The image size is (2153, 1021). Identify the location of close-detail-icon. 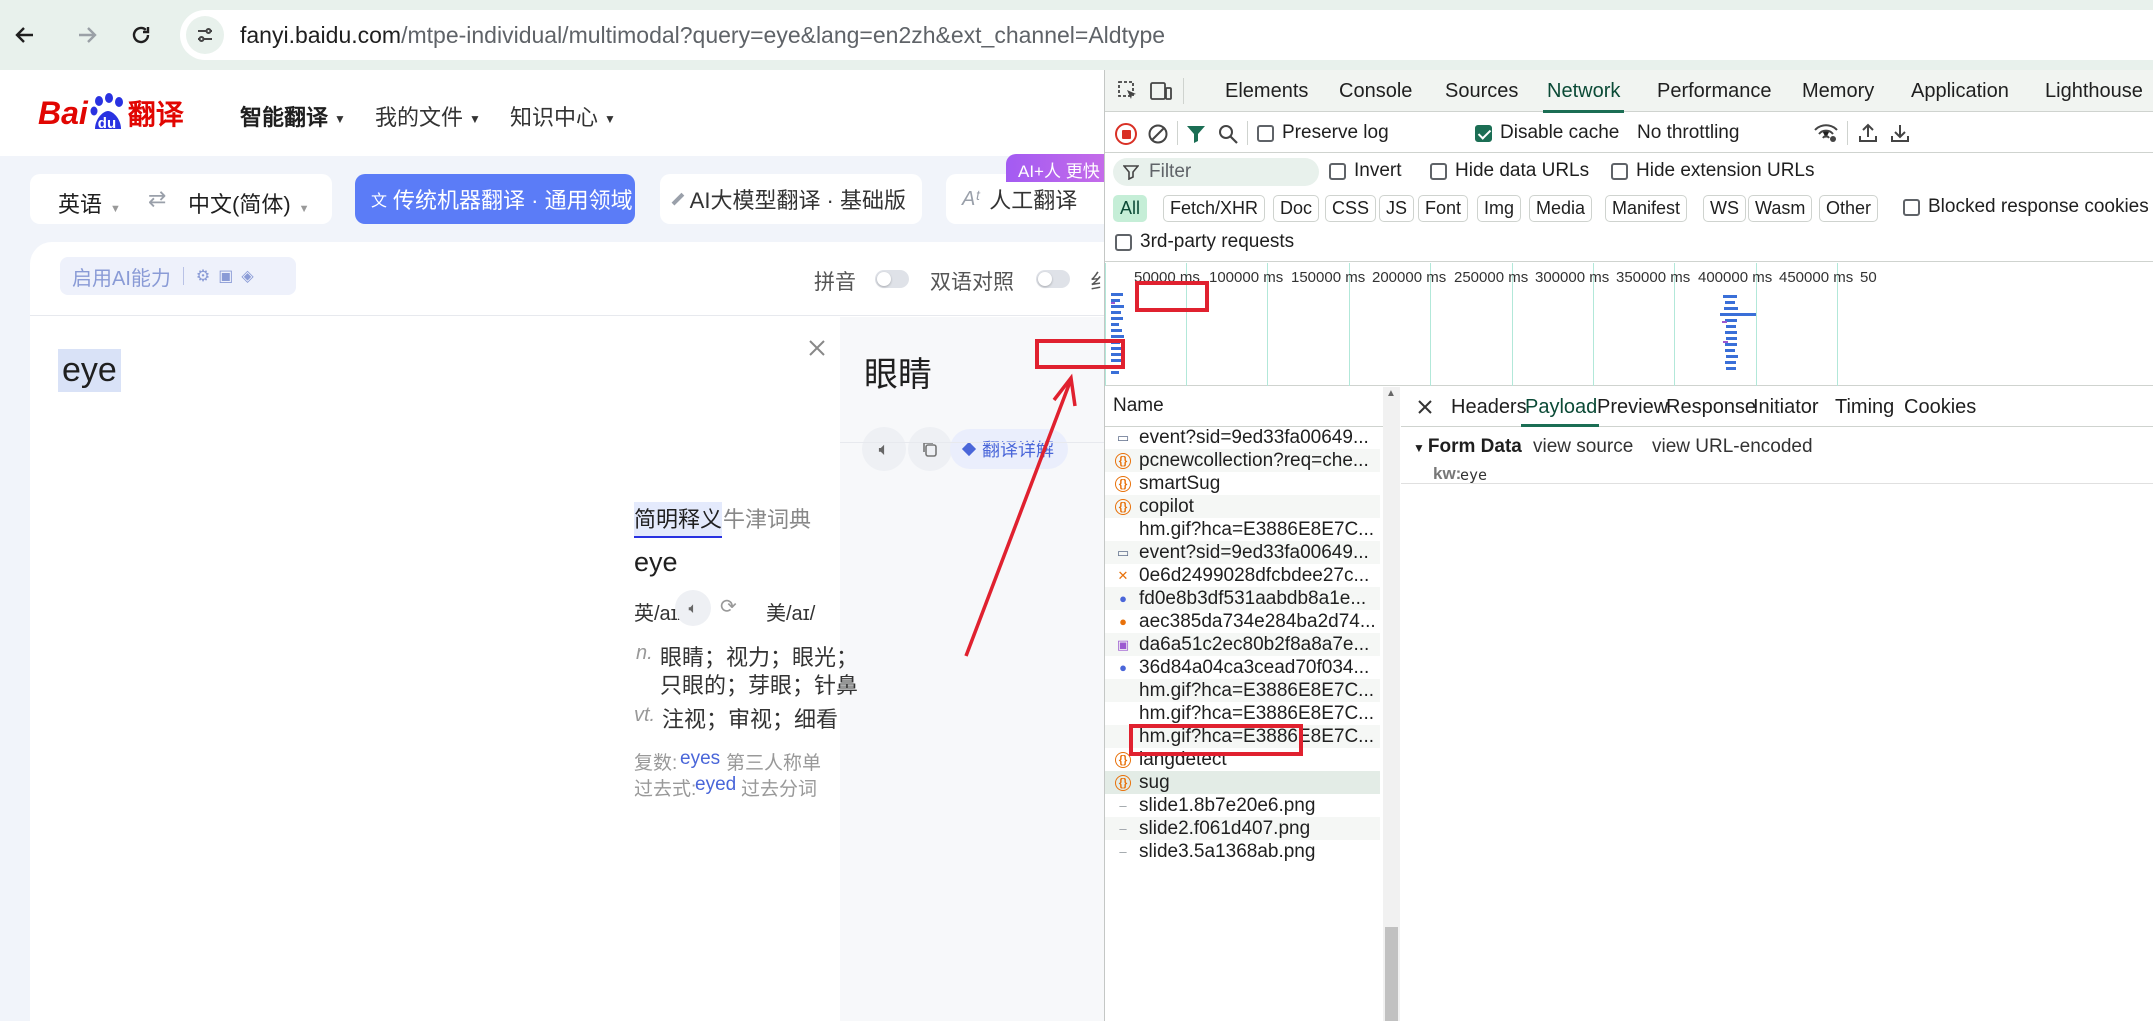
(1425, 407).